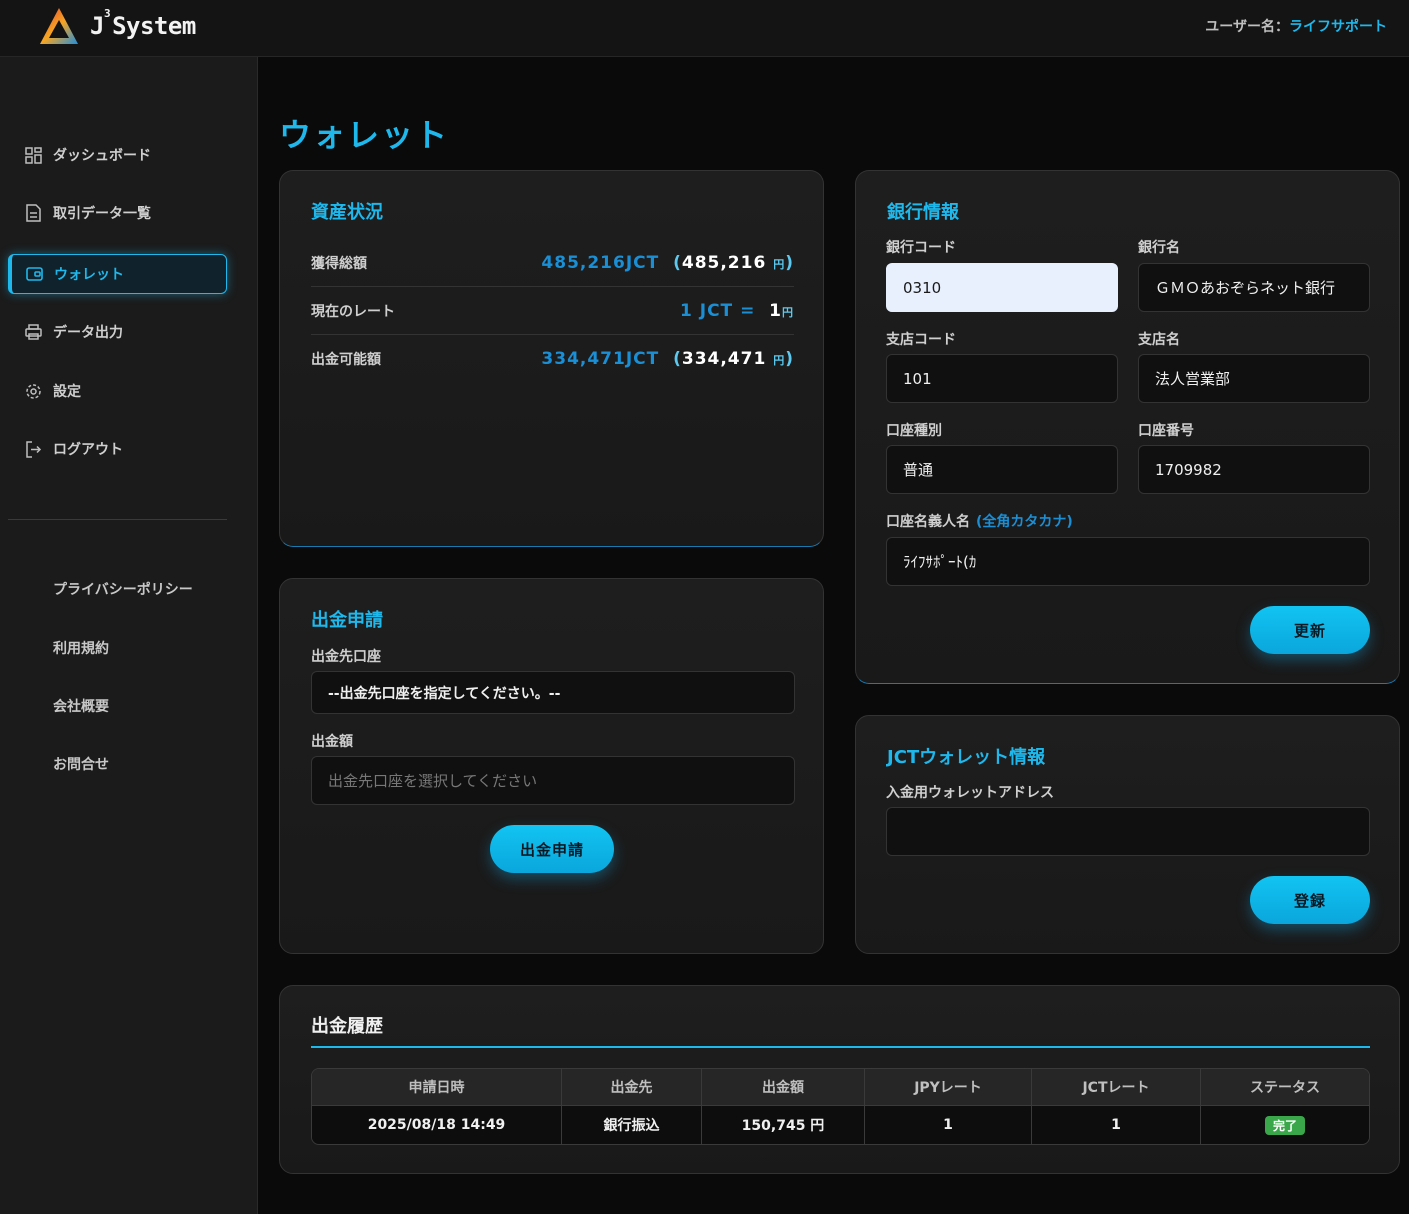  Describe the element at coordinates (123, 589) in the screenshot. I see `privacy-policy-link: プライバシーポリシー` at that location.